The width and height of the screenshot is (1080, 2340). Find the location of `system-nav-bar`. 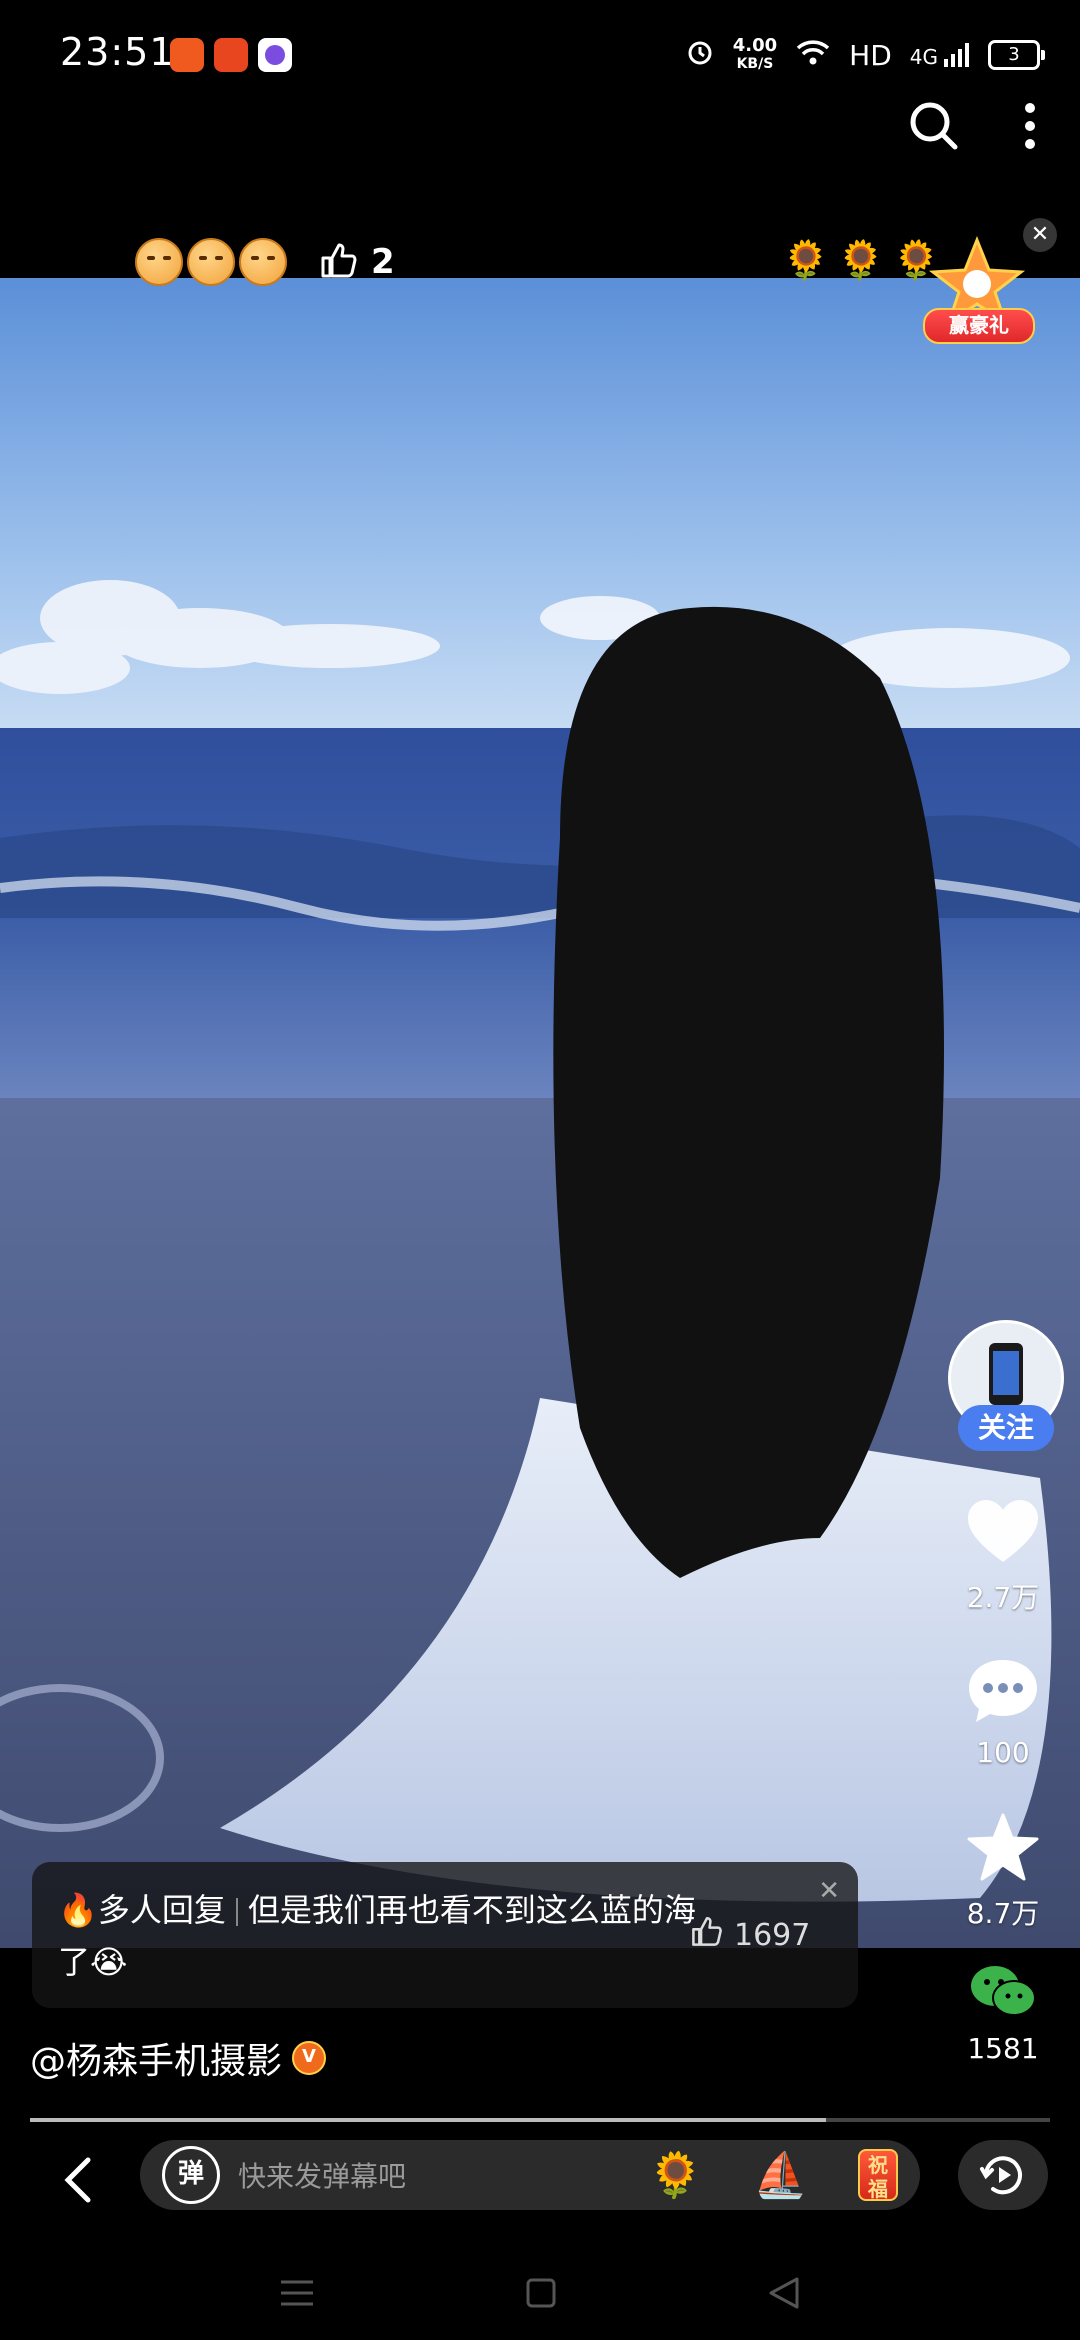

system-nav-bar is located at coordinates (540, 2295).